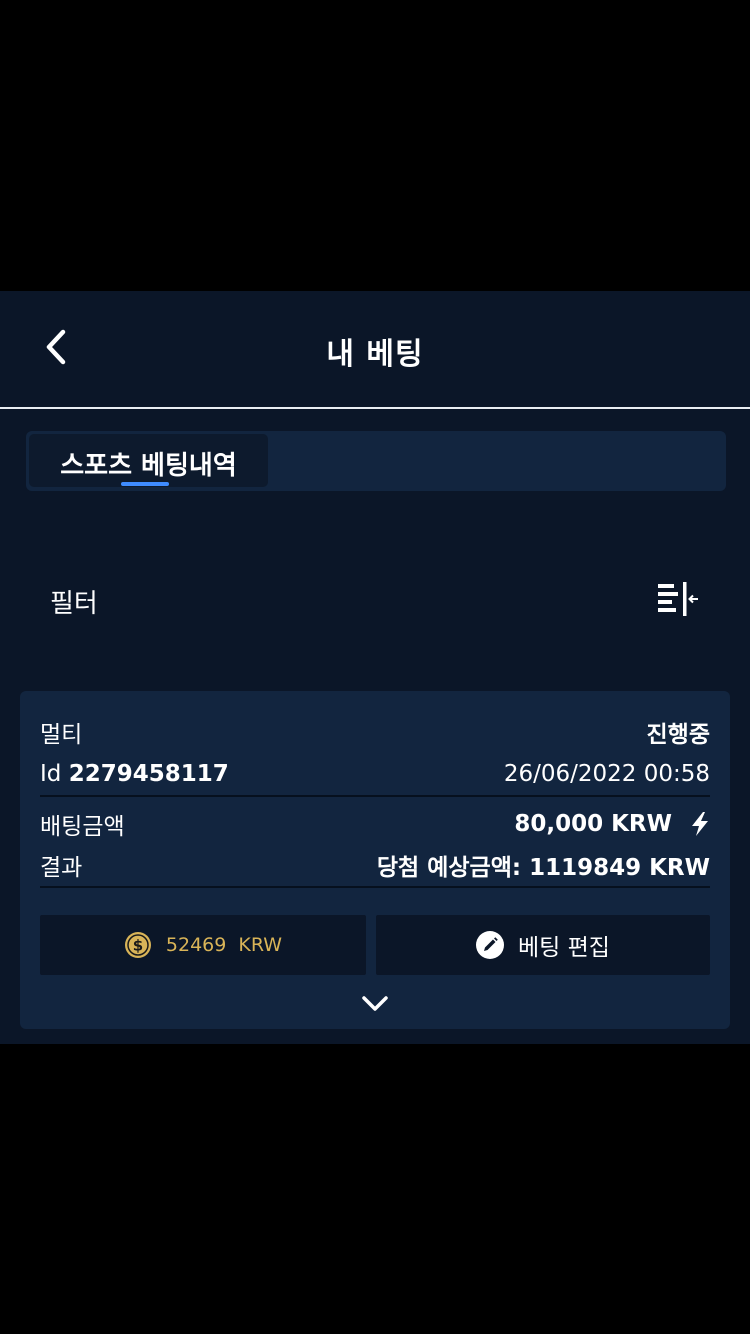 This screenshot has height=1334, width=750. I want to click on edit-bet-button: 베팅 편집, so click(543, 945).